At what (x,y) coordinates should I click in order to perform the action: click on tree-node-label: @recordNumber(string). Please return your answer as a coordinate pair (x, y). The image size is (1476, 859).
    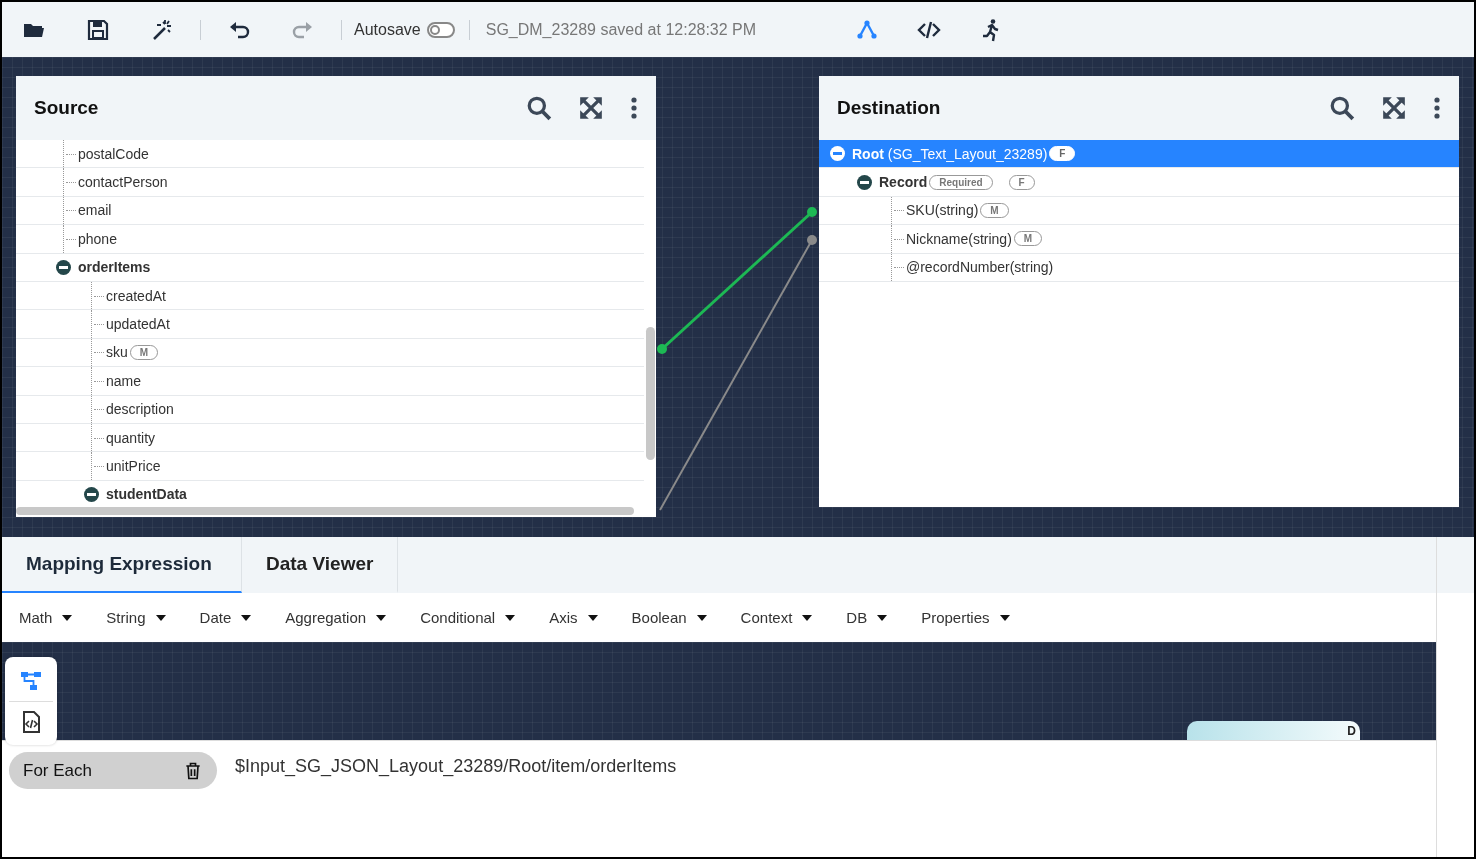
    Looking at the image, I should click on (980, 267).